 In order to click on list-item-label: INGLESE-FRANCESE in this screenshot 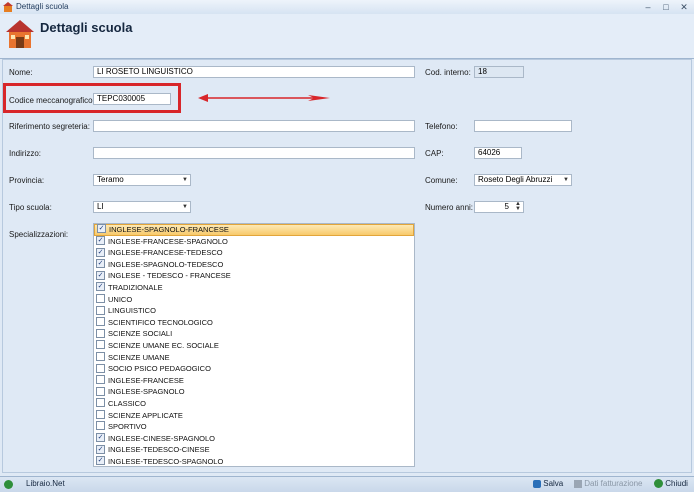, I will do `click(146, 380)`.